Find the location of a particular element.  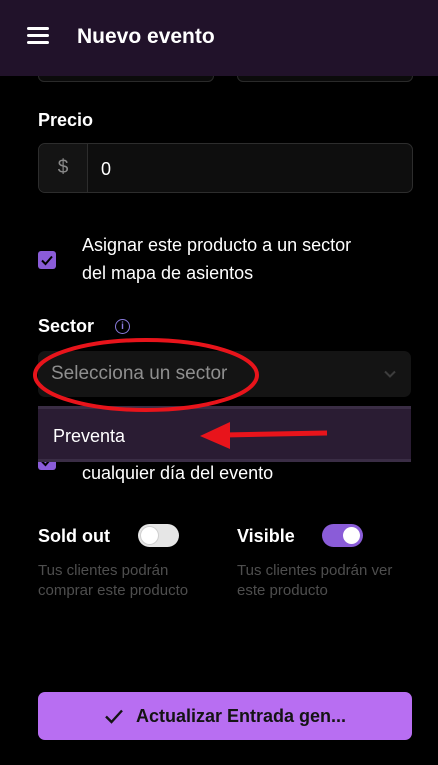

sector-select: Selecciona un sector is located at coordinates (224, 374).